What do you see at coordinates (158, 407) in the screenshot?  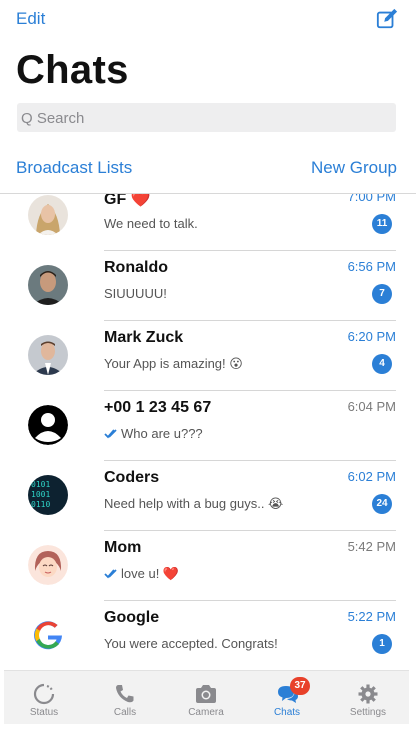 I see `chat-name: +00 1 23 45 67` at bounding box center [158, 407].